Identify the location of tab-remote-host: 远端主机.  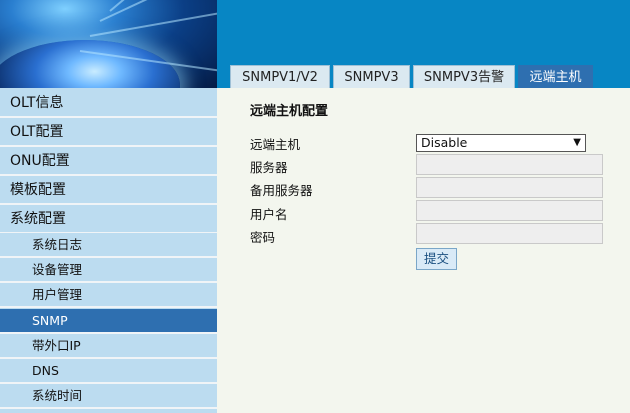
(555, 76).